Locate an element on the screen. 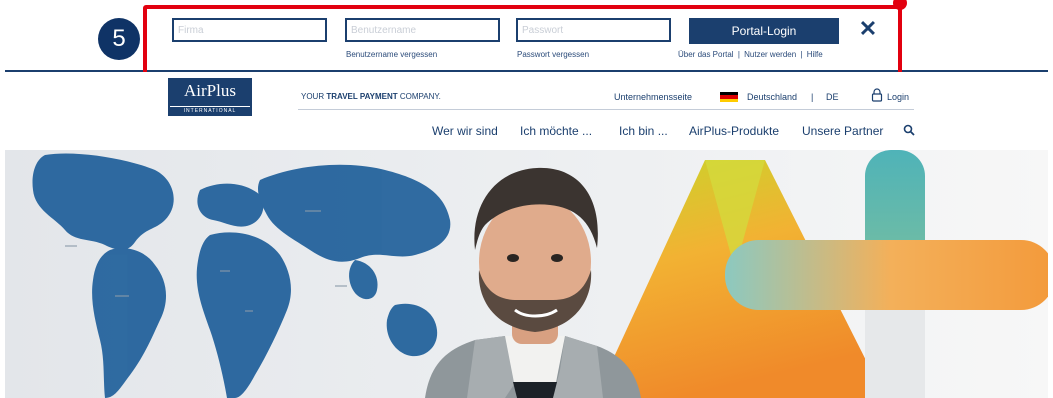  nav-item-partners: Unsere Partner is located at coordinates (842, 131).